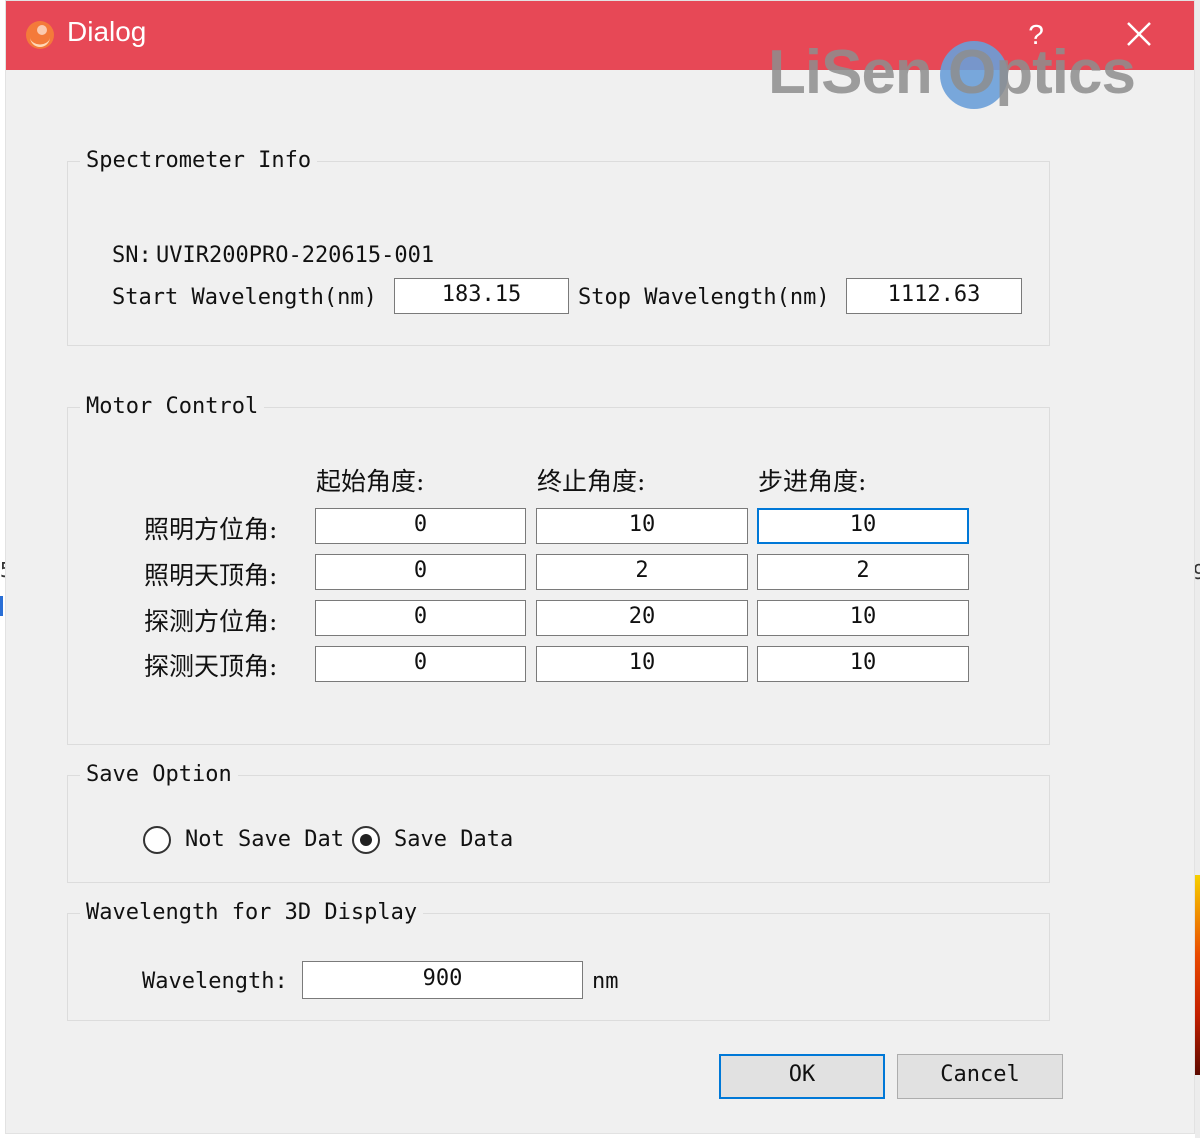 The width and height of the screenshot is (1200, 1138). I want to click on title-bar: Dialog ?, so click(600, 35).